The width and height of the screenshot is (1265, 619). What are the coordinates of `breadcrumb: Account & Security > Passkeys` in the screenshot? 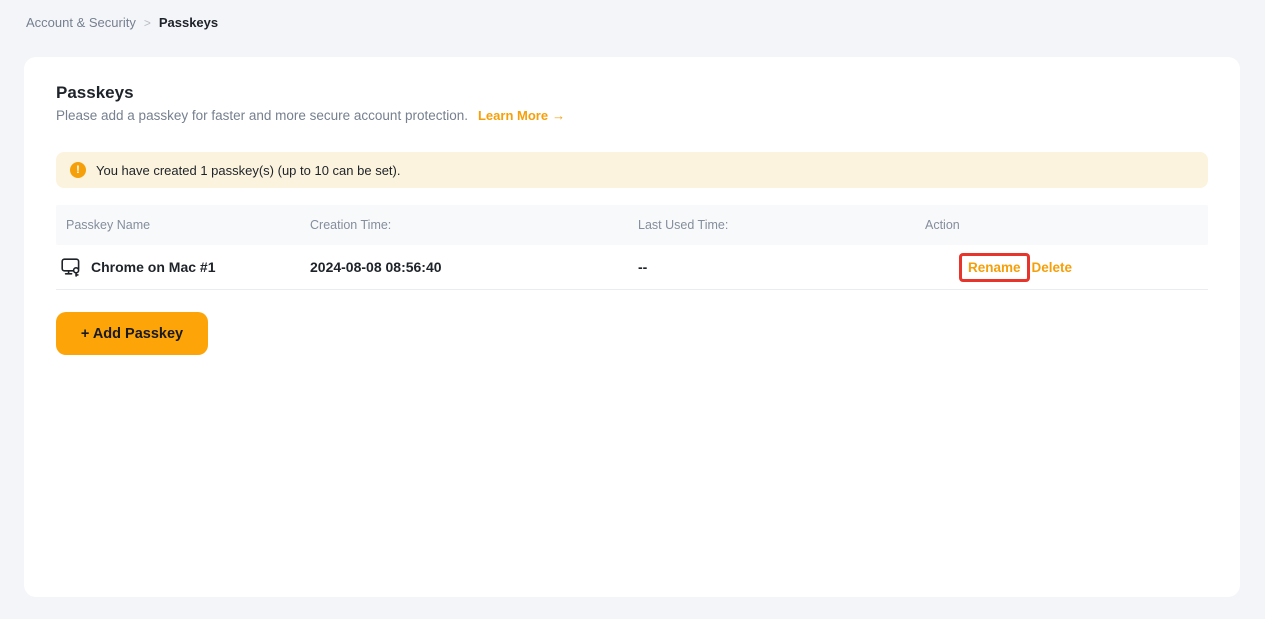 It's located at (122, 22).